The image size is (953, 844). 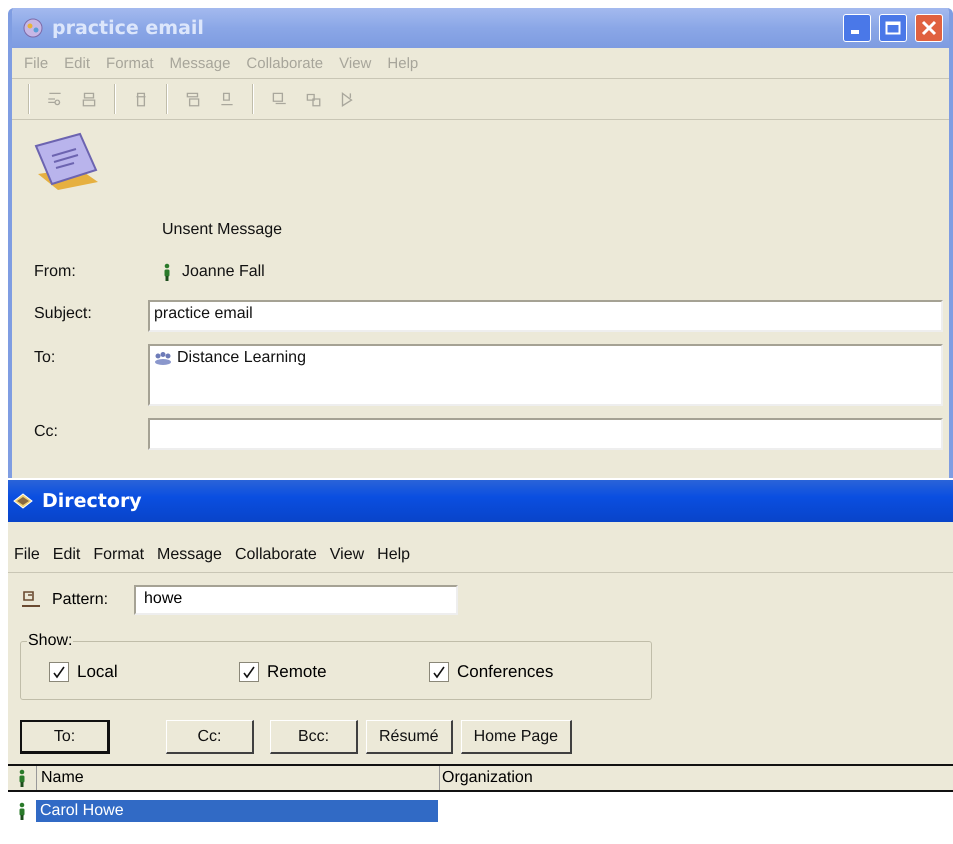 What do you see at coordinates (210, 737) in the screenshot?
I see `action-button: Cc:` at bounding box center [210, 737].